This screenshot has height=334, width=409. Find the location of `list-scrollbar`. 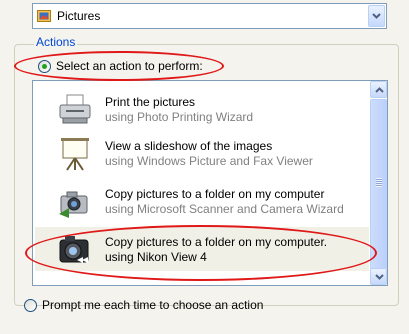

list-scrollbar is located at coordinates (378, 183).